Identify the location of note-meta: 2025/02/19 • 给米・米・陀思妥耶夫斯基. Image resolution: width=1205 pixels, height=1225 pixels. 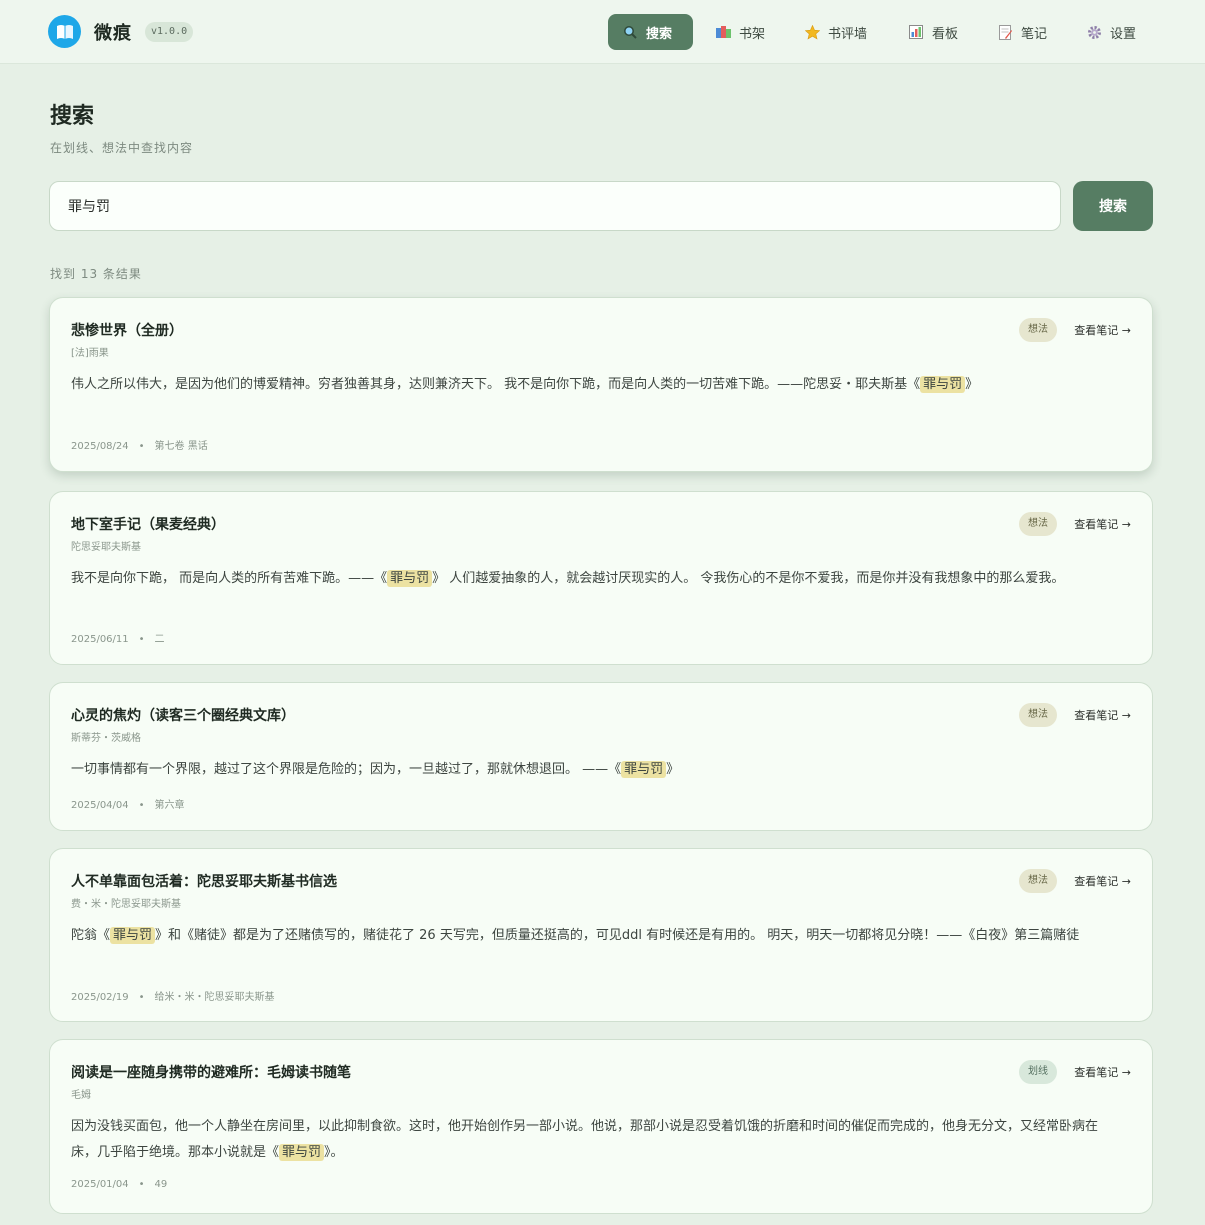
(173, 997).